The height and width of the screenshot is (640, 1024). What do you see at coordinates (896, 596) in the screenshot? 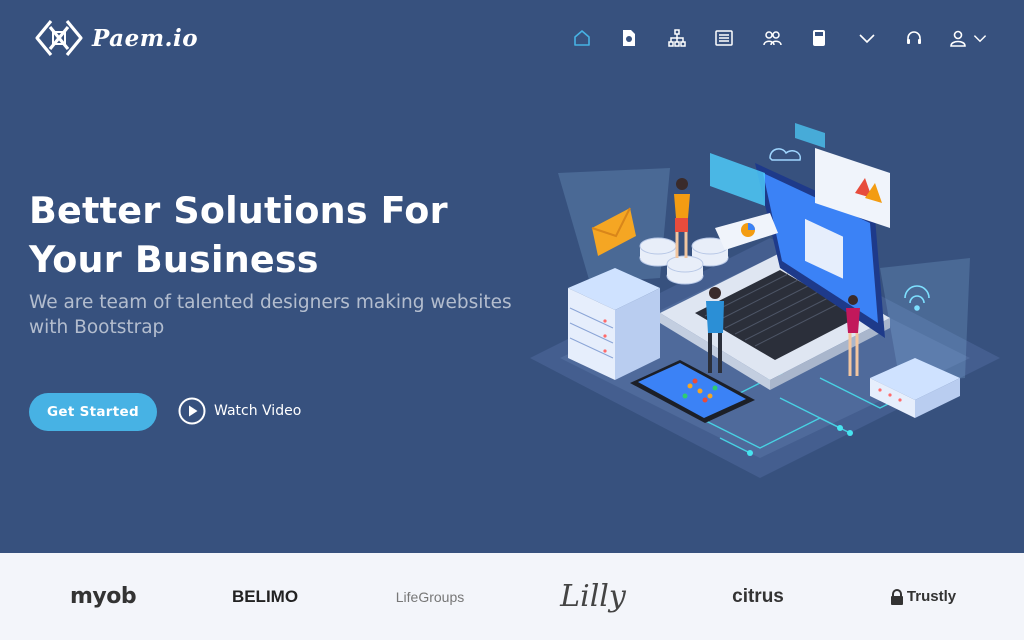
I see `lock-icon` at bounding box center [896, 596].